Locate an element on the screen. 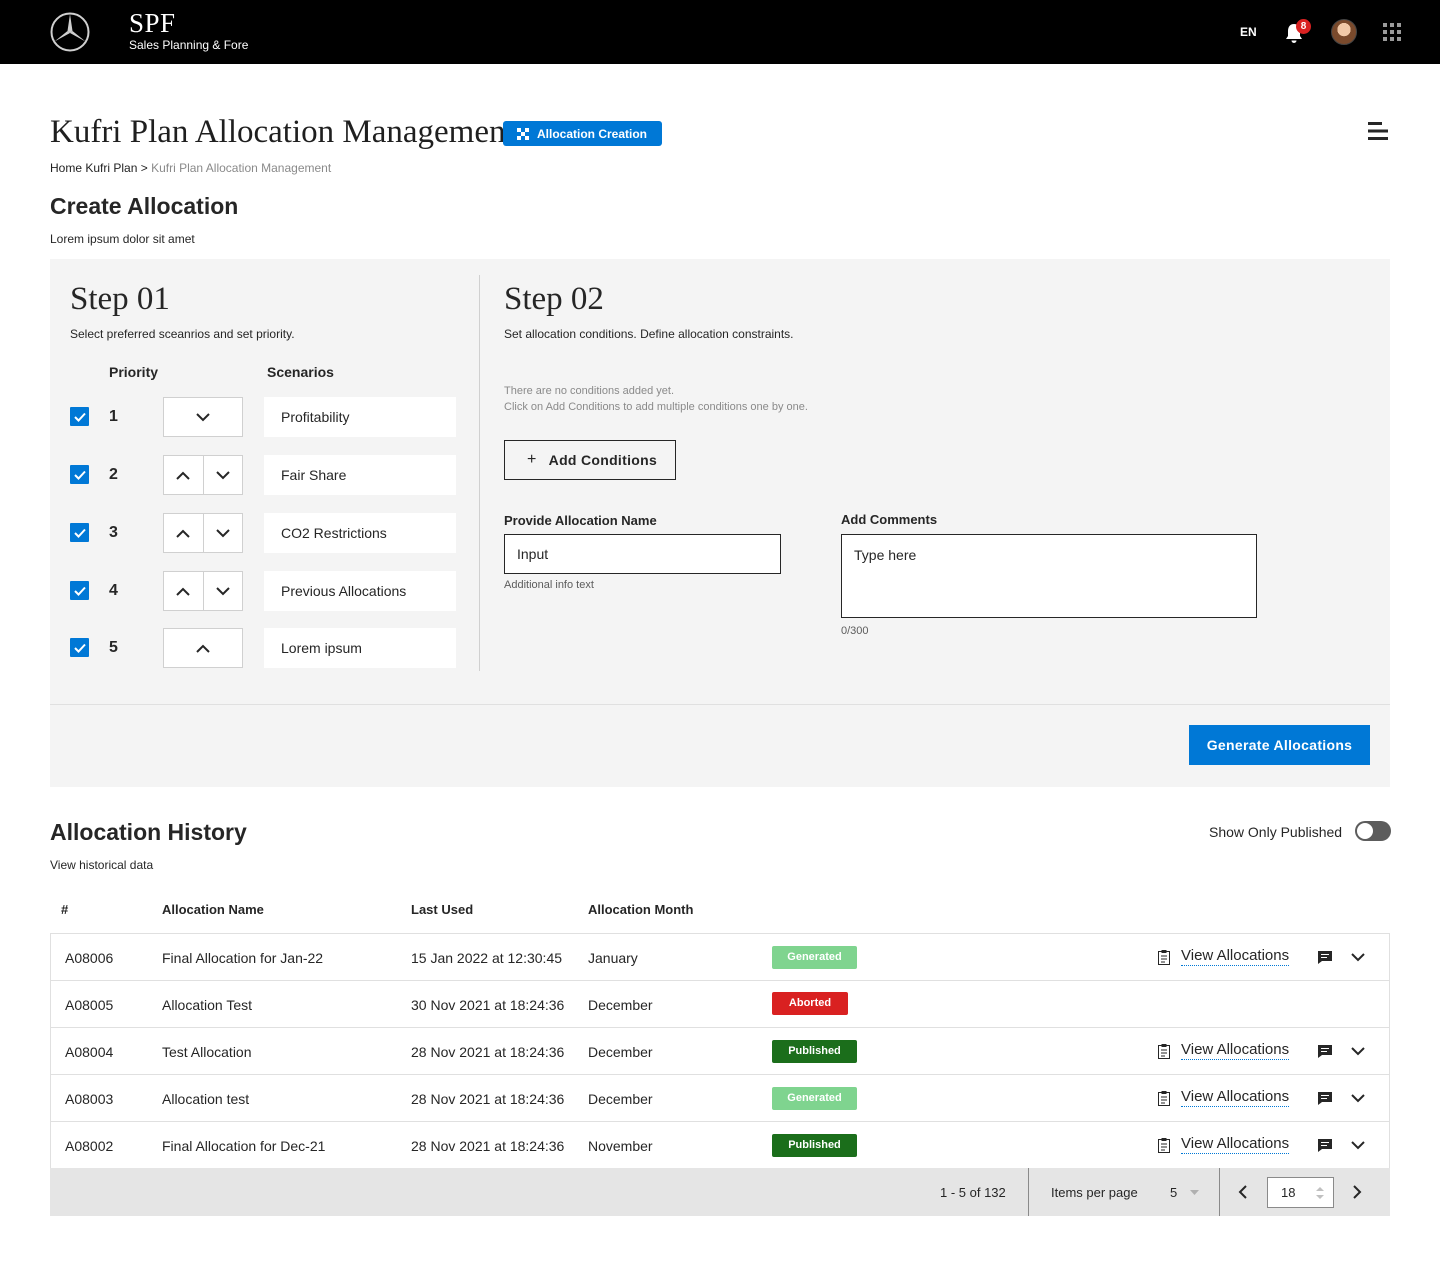  comments-textarea: Type here is located at coordinates (1049, 576).